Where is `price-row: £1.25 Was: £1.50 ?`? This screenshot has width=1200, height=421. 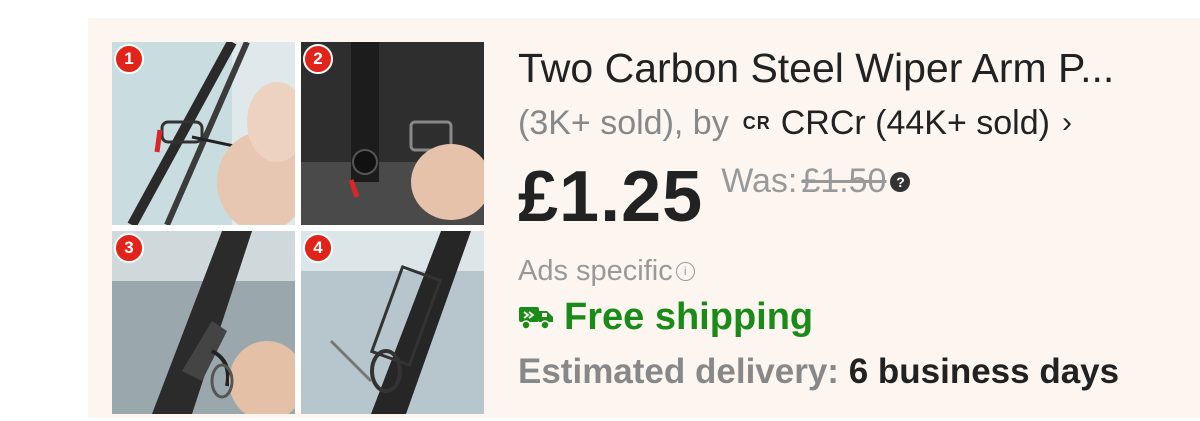 price-row: £1.25 Was: £1.50 ? is located at coordinates (859, 197).